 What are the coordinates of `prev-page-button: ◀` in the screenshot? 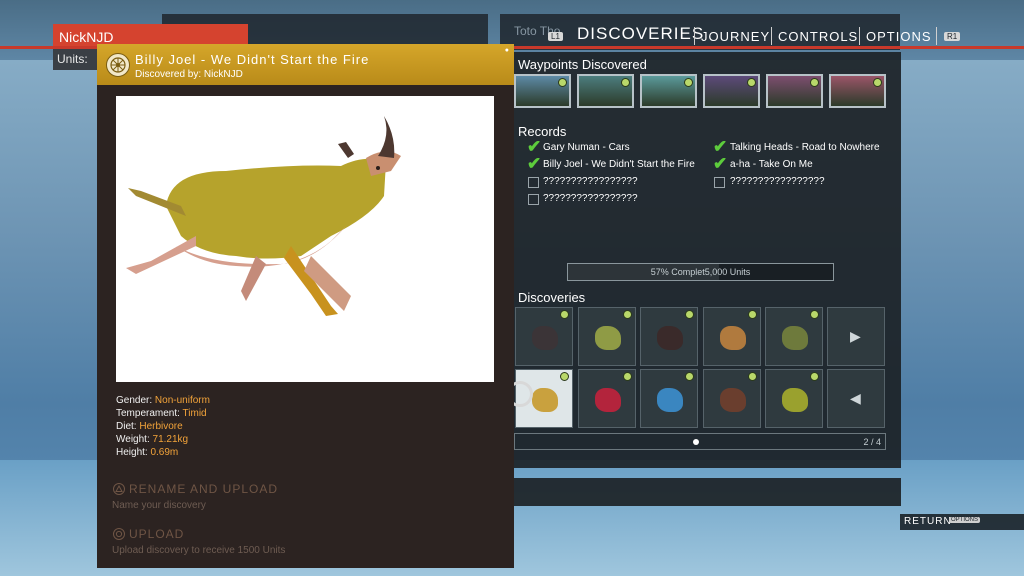 It's located at (856, 398).